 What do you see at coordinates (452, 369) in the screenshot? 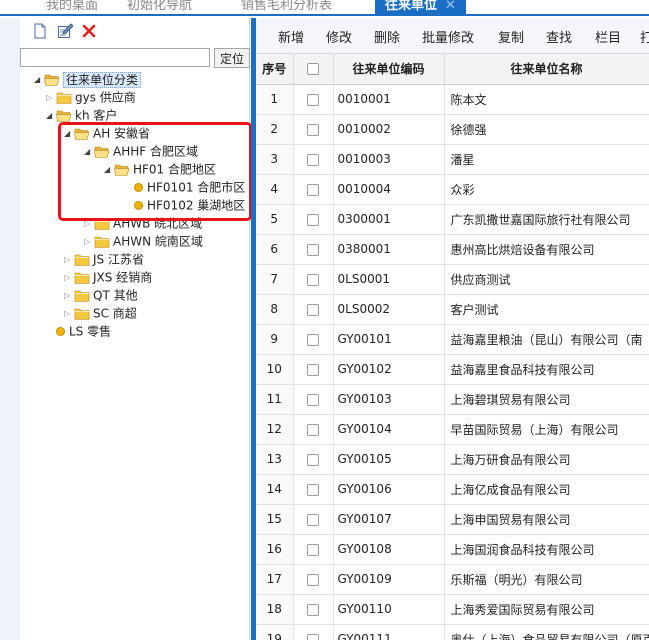
I see `table-row: 10 GY00102 益海嘉里食品科技有限公司` at bounding box center [452, 369].